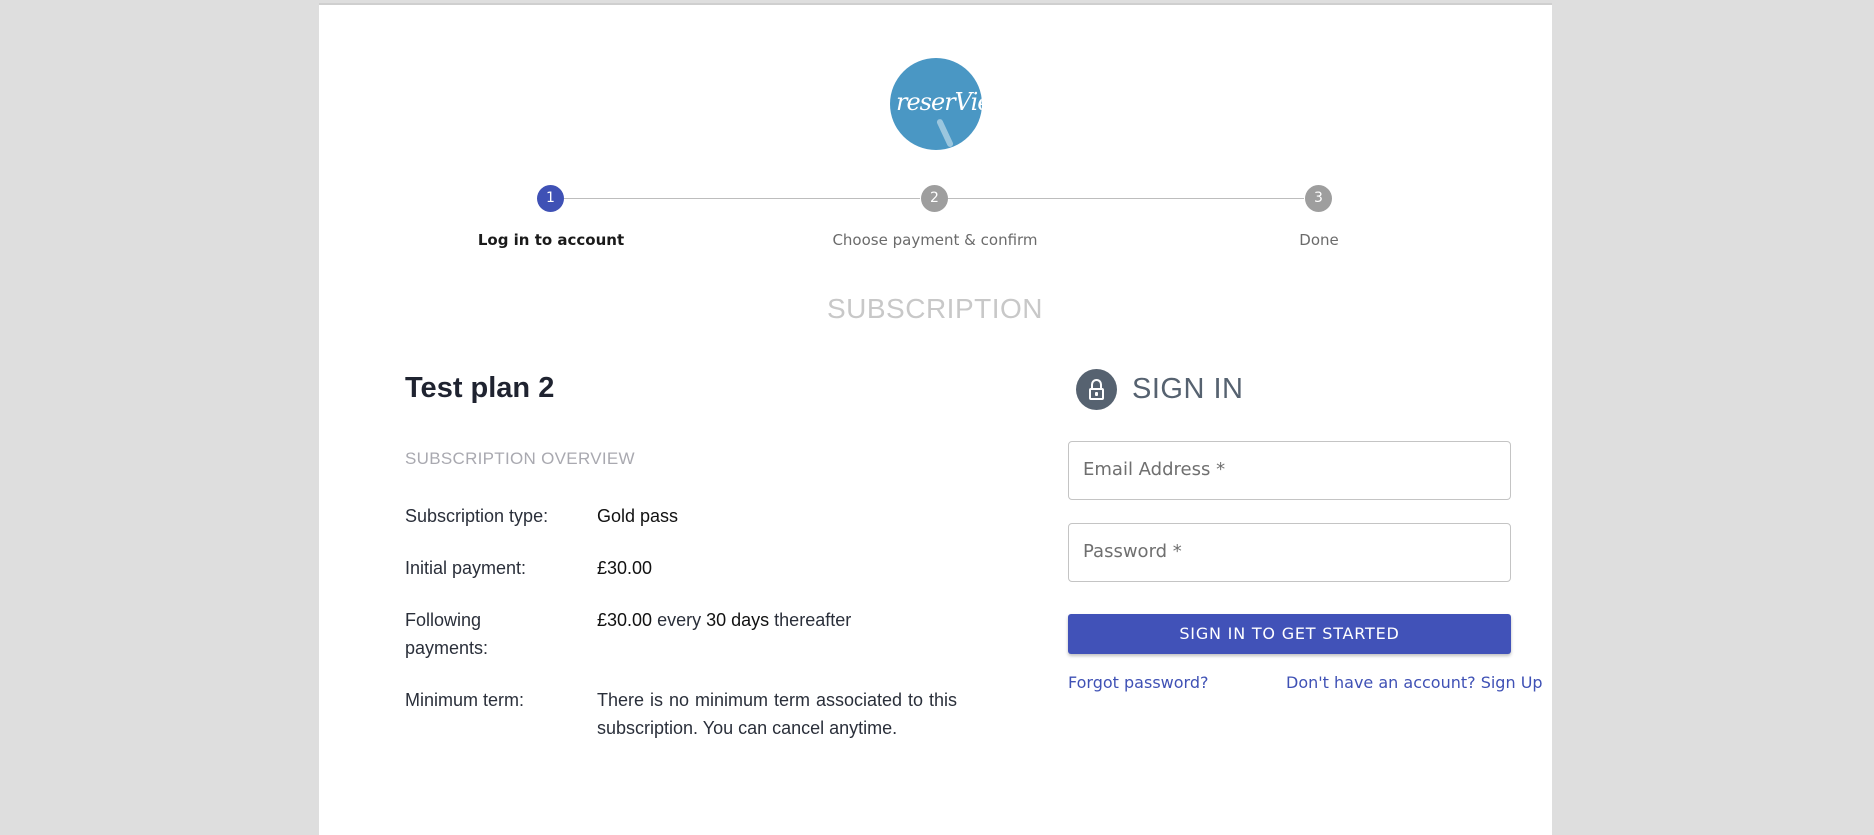 Image resolution: width=1874 pixels, height=835 pixels. What do you see at coordinates (1414, 682) in the screenshot?
I see `sign-up-link: Don't have an account? Sign Up` at bounding box center [1414, 682].